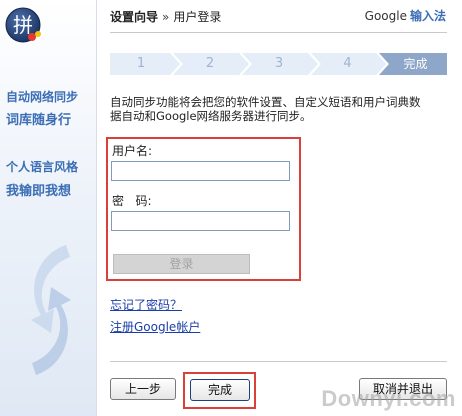 The height and width of the screenshot is (416, 462). I want to click on step-progress: 1 2 3 4 完成, so click(278, 64).